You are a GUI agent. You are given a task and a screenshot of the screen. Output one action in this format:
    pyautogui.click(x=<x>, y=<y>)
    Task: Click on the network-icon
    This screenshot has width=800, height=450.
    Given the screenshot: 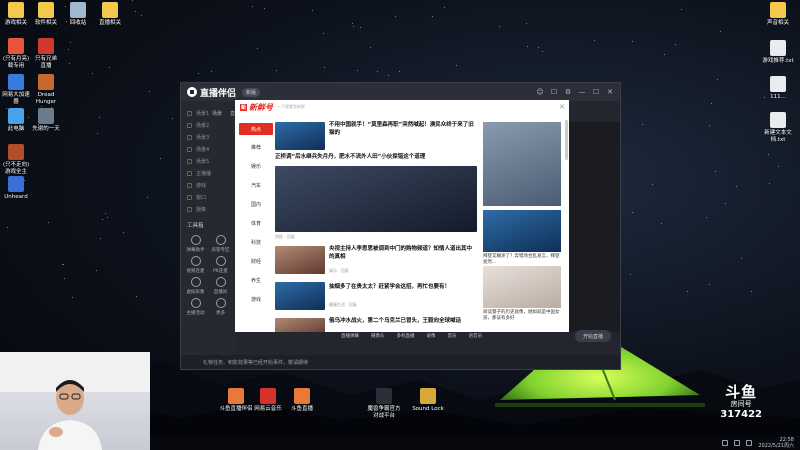 What is the action you would take?
    pyautogui.click(x=725, y=443)
    